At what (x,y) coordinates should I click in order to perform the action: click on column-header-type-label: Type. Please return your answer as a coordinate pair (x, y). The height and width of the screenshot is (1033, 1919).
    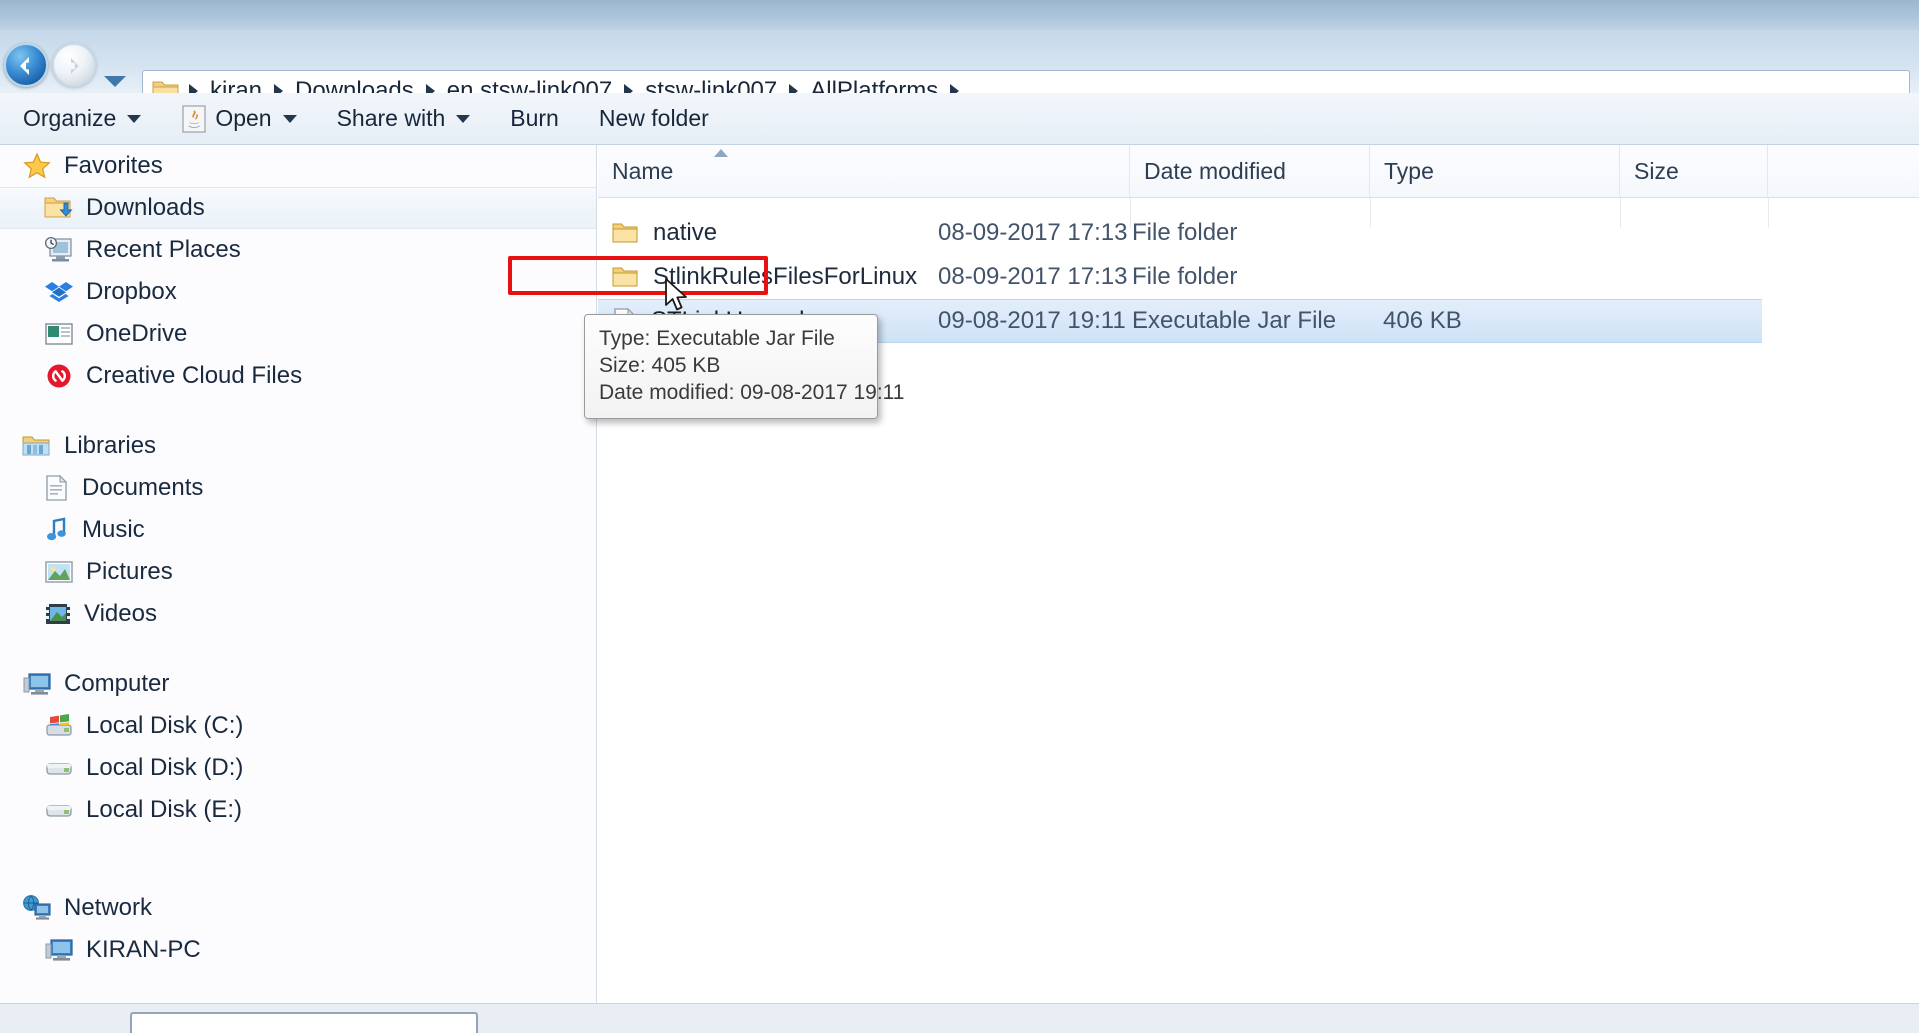
    Looking at the image, I should click on (1409, 170).